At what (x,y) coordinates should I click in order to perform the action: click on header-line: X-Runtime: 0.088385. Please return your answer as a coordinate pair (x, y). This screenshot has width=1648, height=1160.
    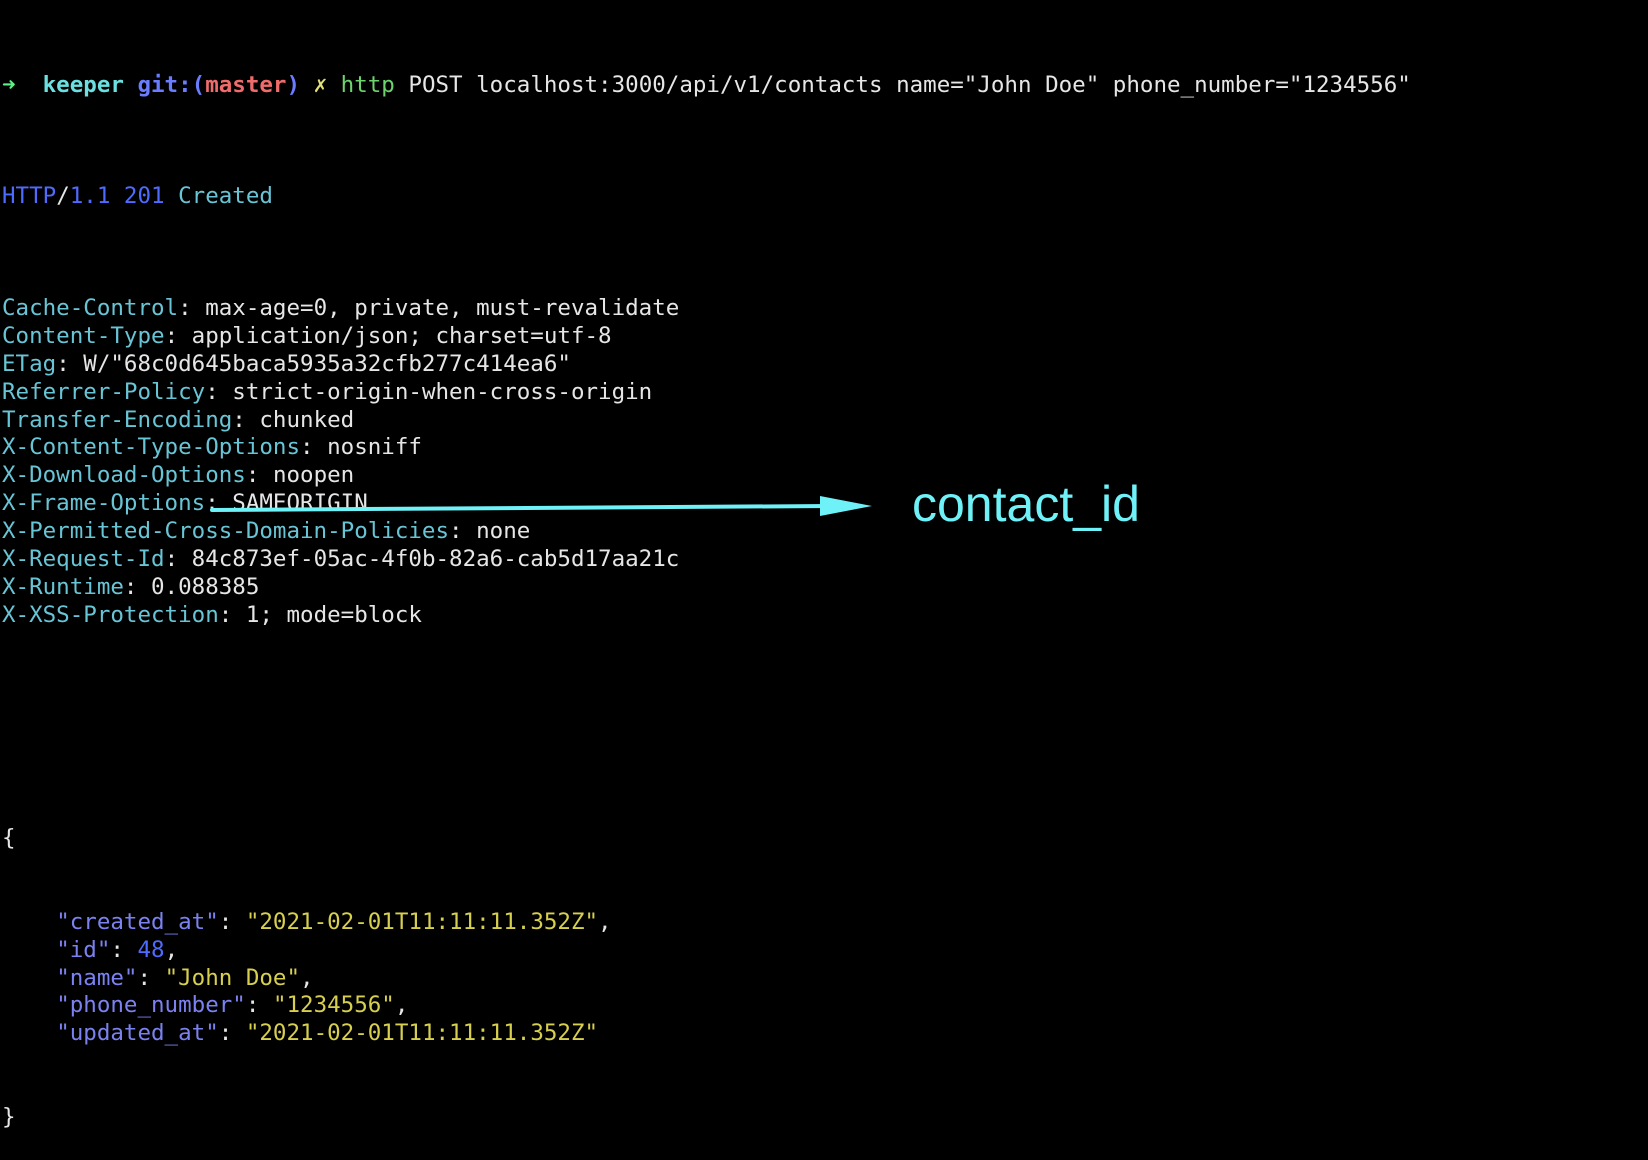
    Looking at the image, I should click on (706, 588).